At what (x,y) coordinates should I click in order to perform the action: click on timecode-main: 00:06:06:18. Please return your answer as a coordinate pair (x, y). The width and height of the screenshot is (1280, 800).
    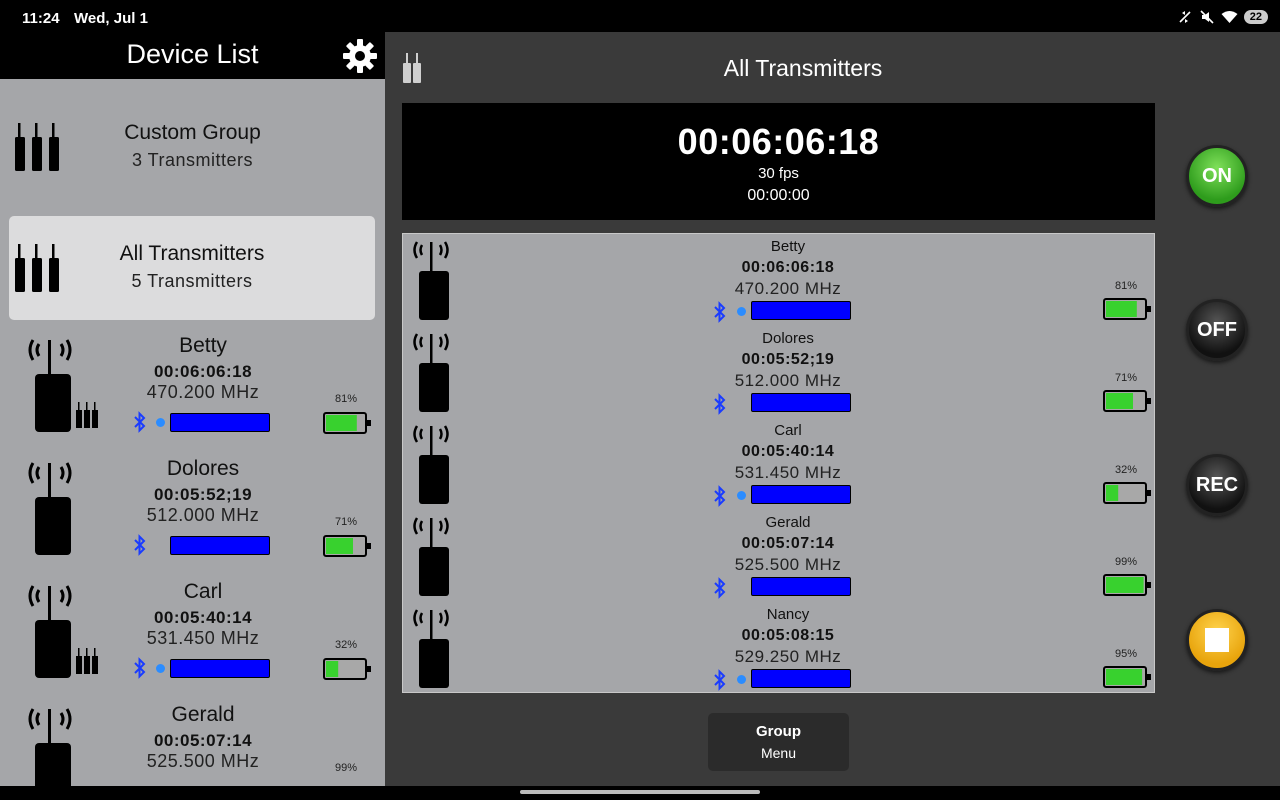
    Looking at the image, I should click on (778, 141).